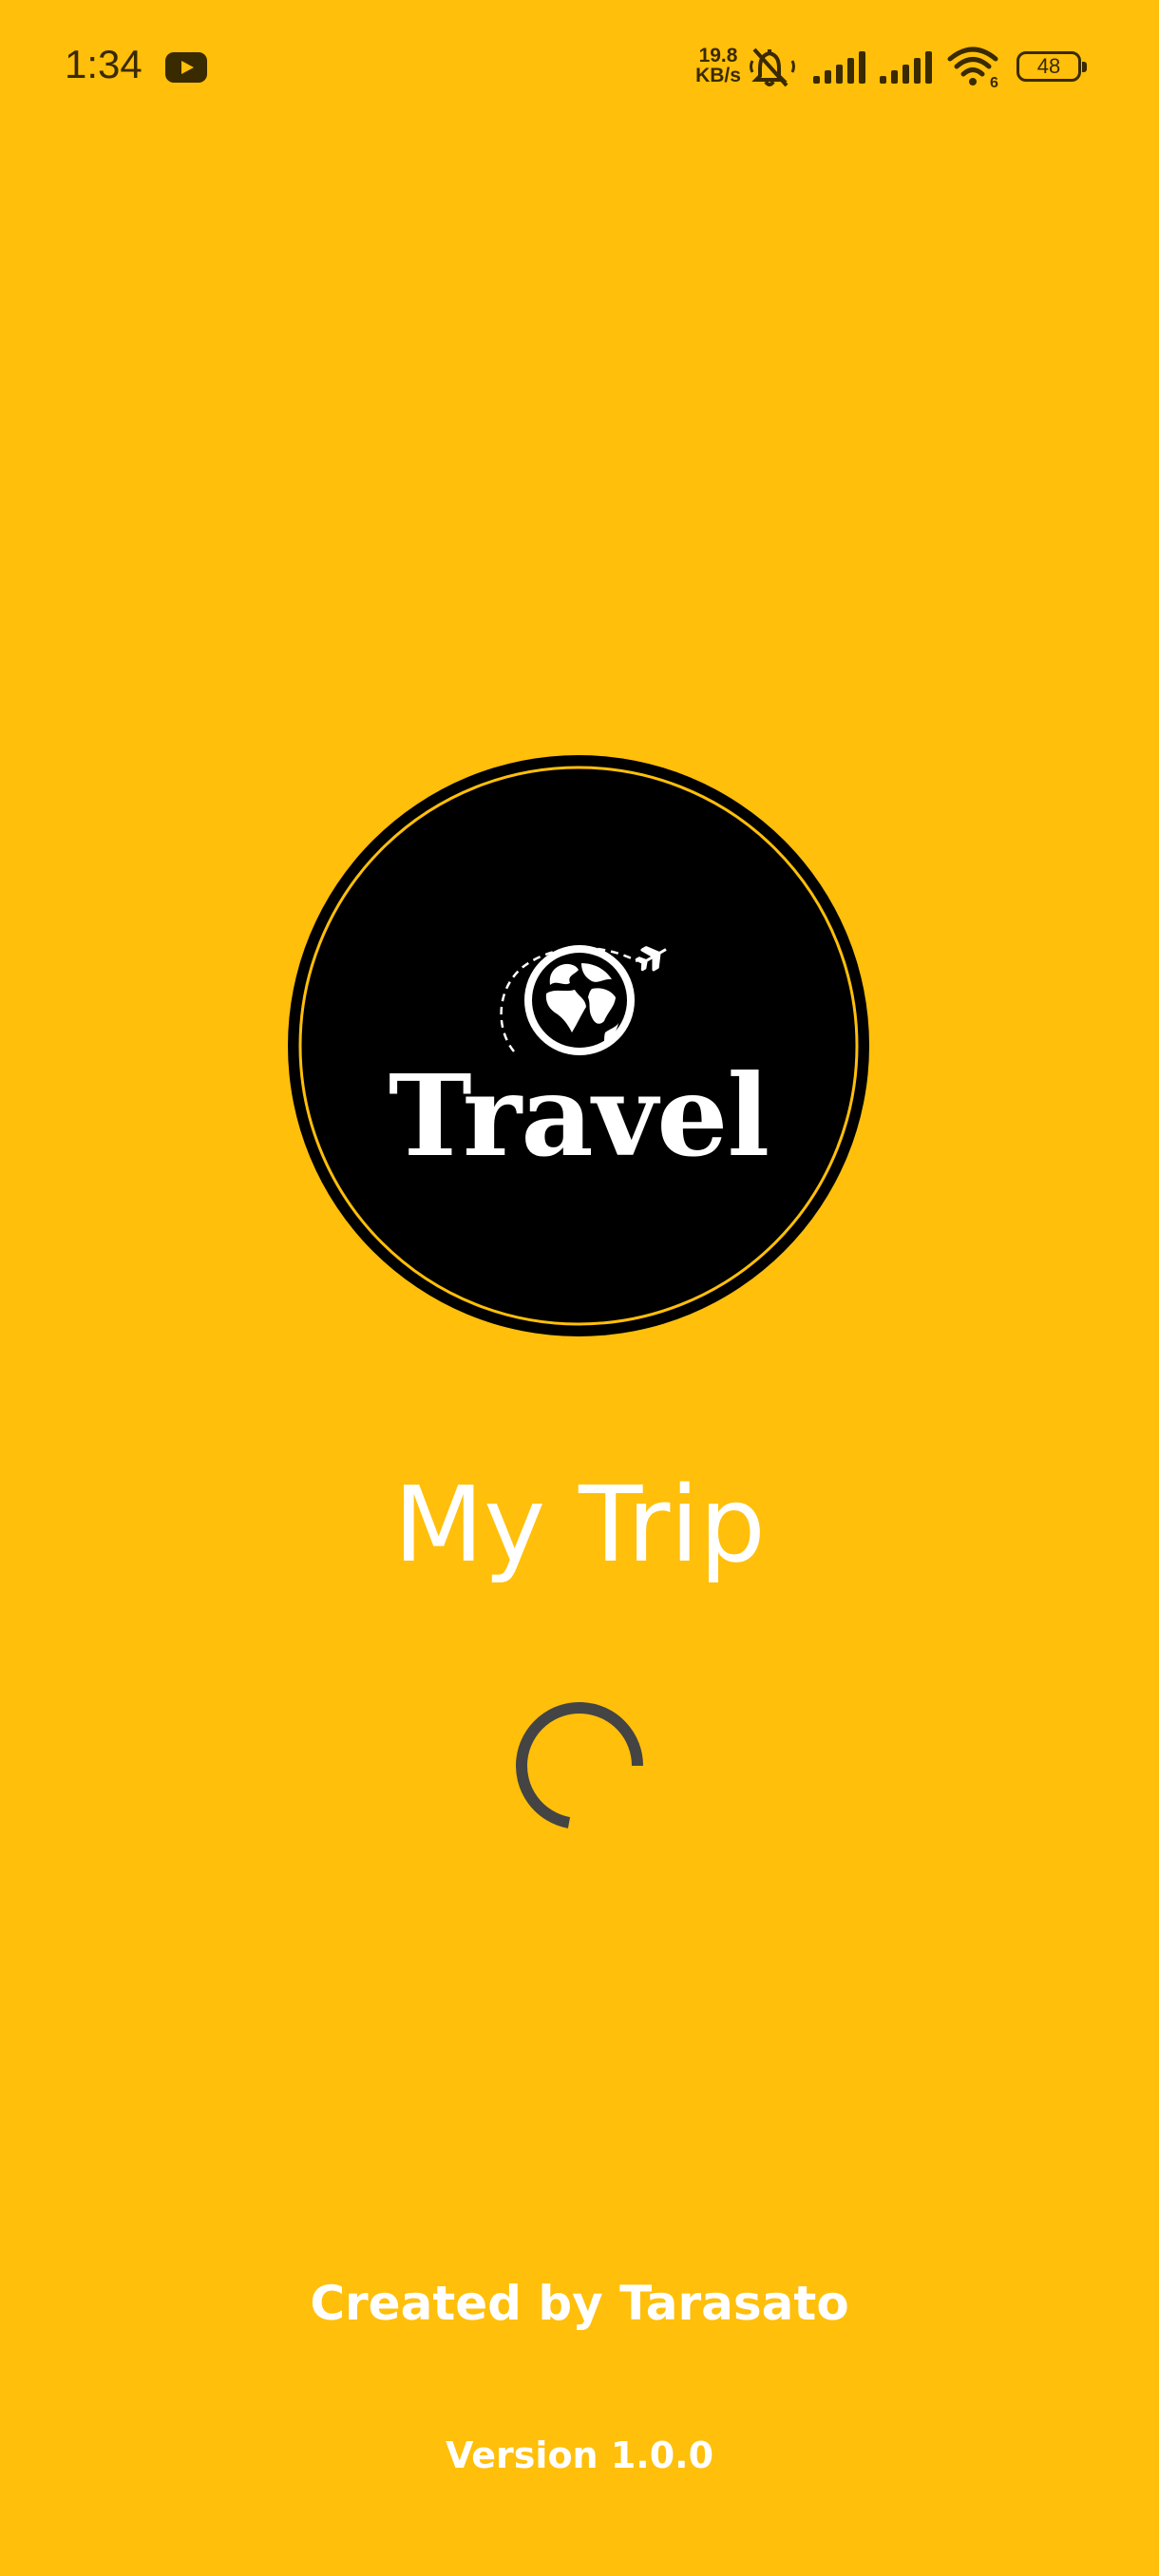  What do you see at coordinates (579, 2303) in the screenshot?
I see `credit-text: Created by Tarasato` at bounding box center [579, 2303].